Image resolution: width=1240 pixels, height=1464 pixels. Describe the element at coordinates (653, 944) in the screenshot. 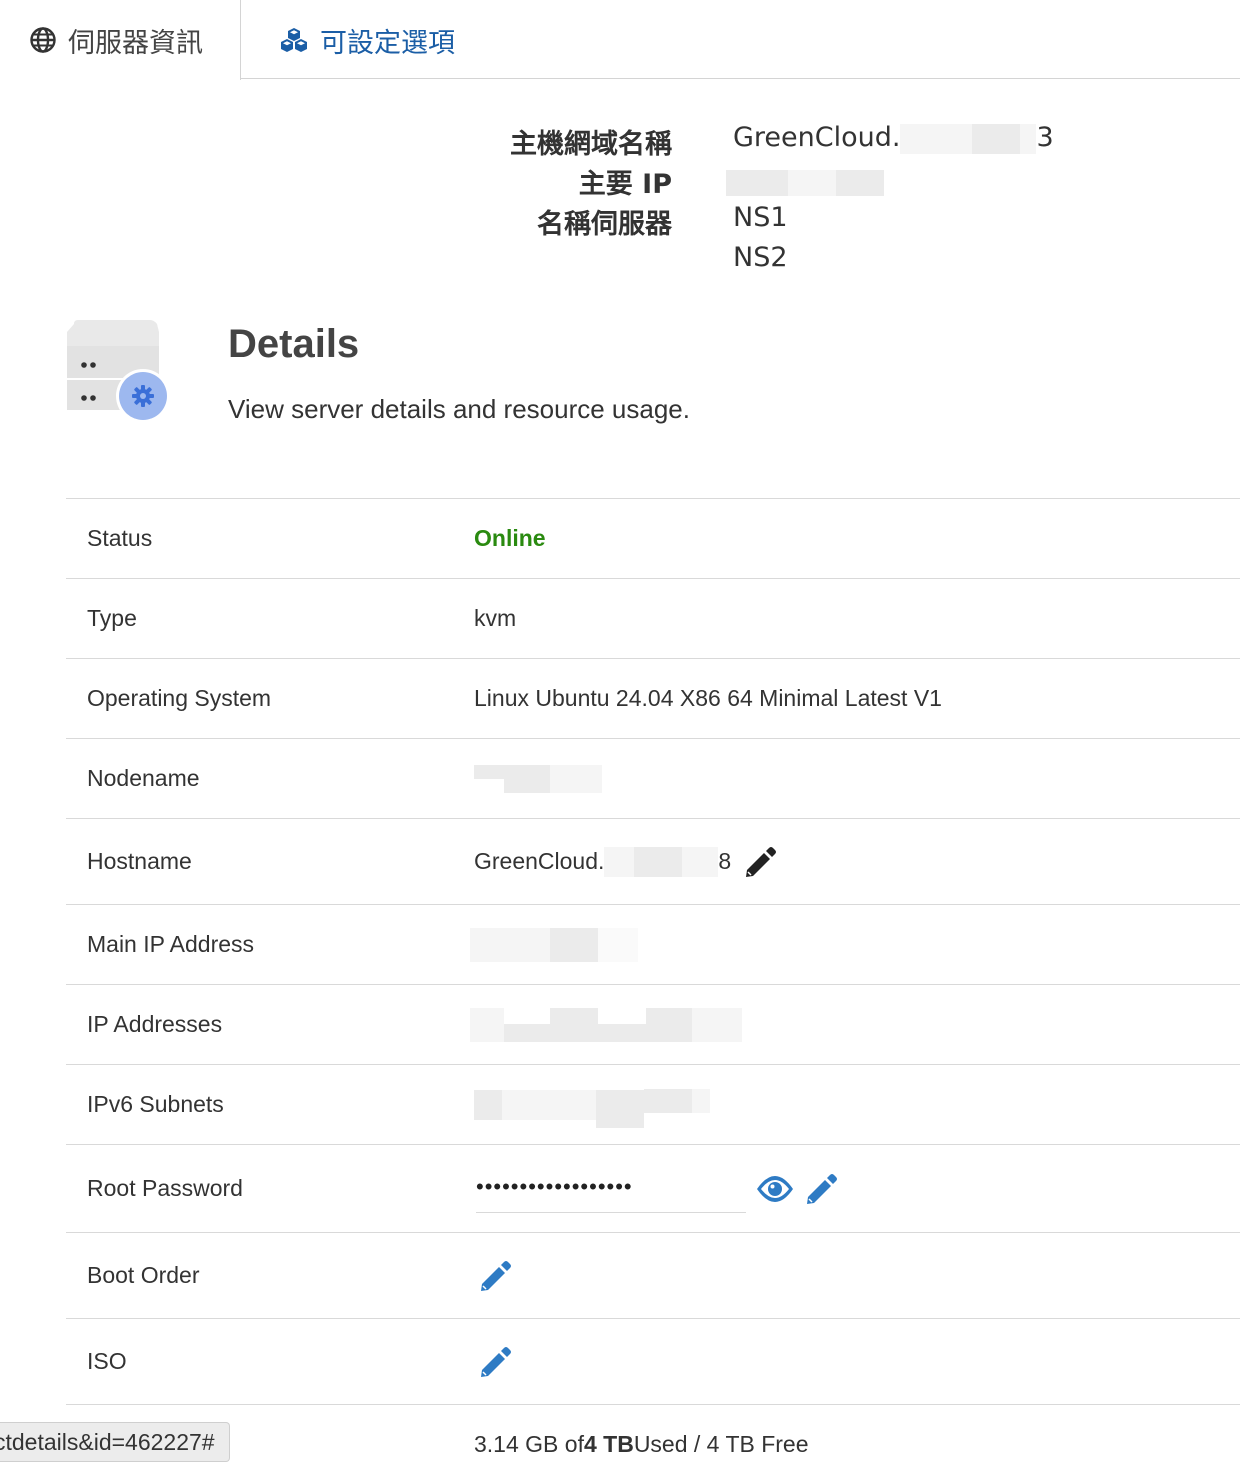

I see `table-row-main-ip: Main IP Address` at that location.